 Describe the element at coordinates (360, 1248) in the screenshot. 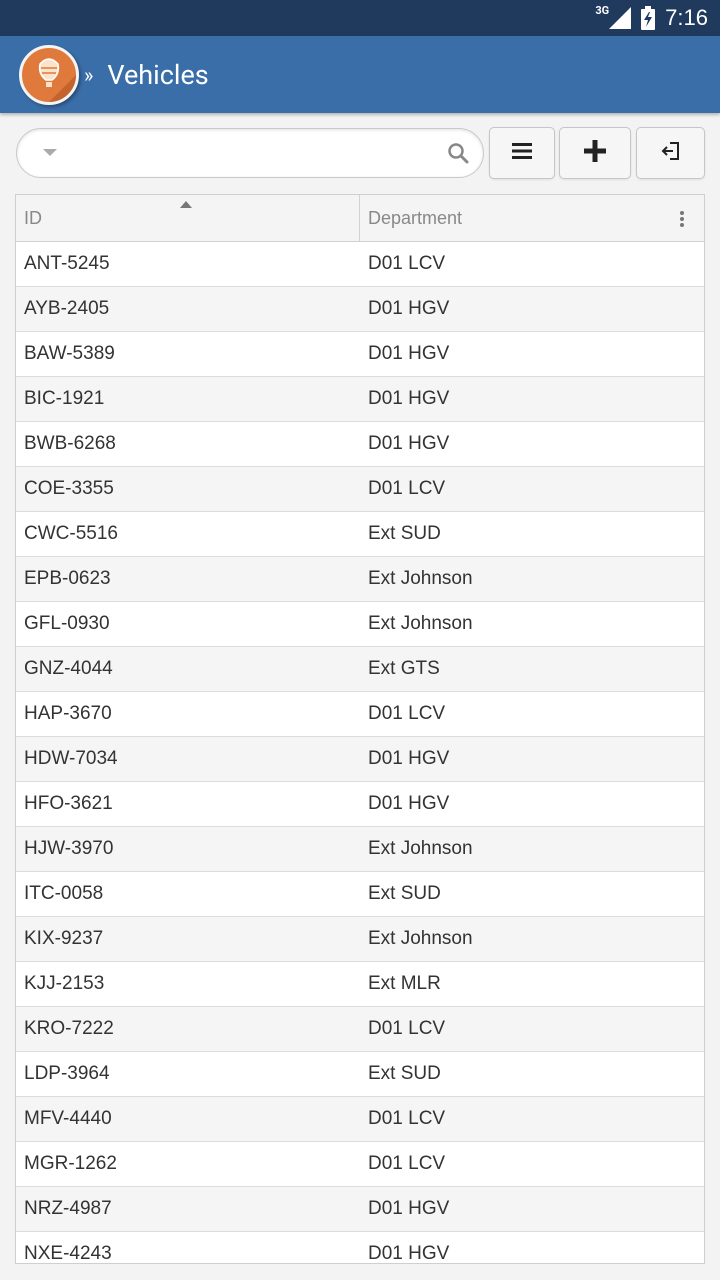

I see `table-row: NXE-4243 D01 HGV` at that location.